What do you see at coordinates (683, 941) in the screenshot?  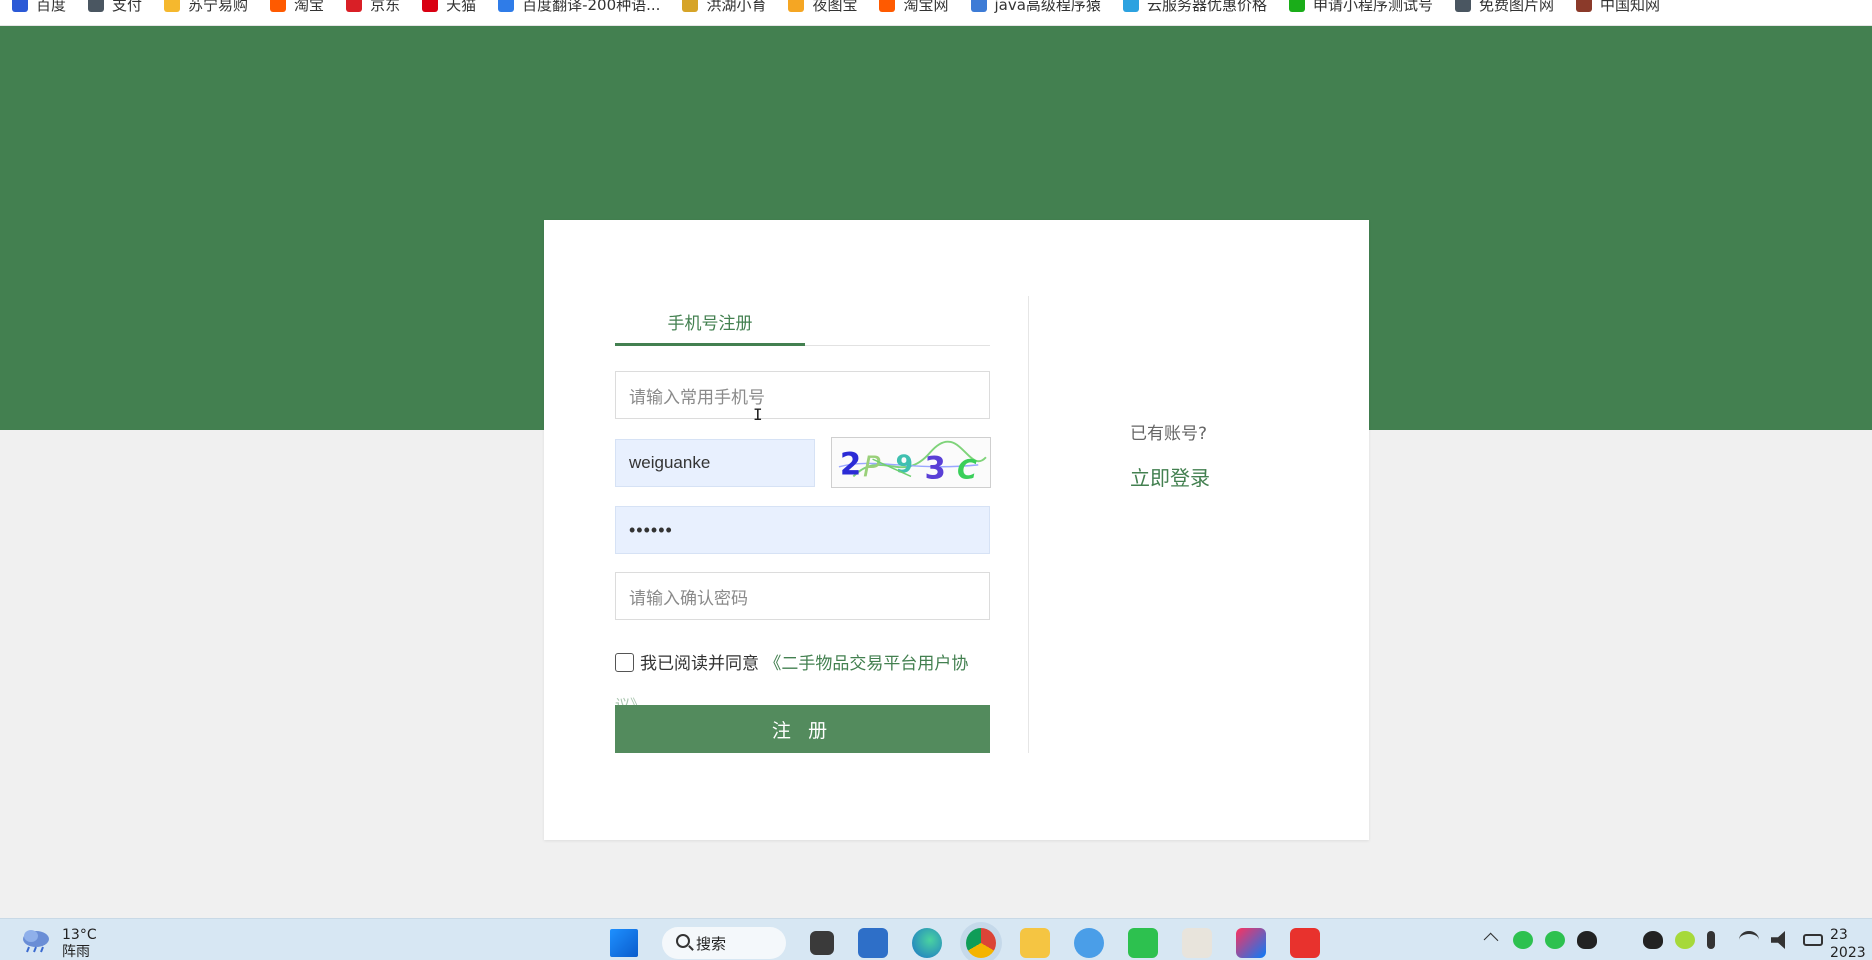 I see `search-icon` at bounding box center [683, 941].